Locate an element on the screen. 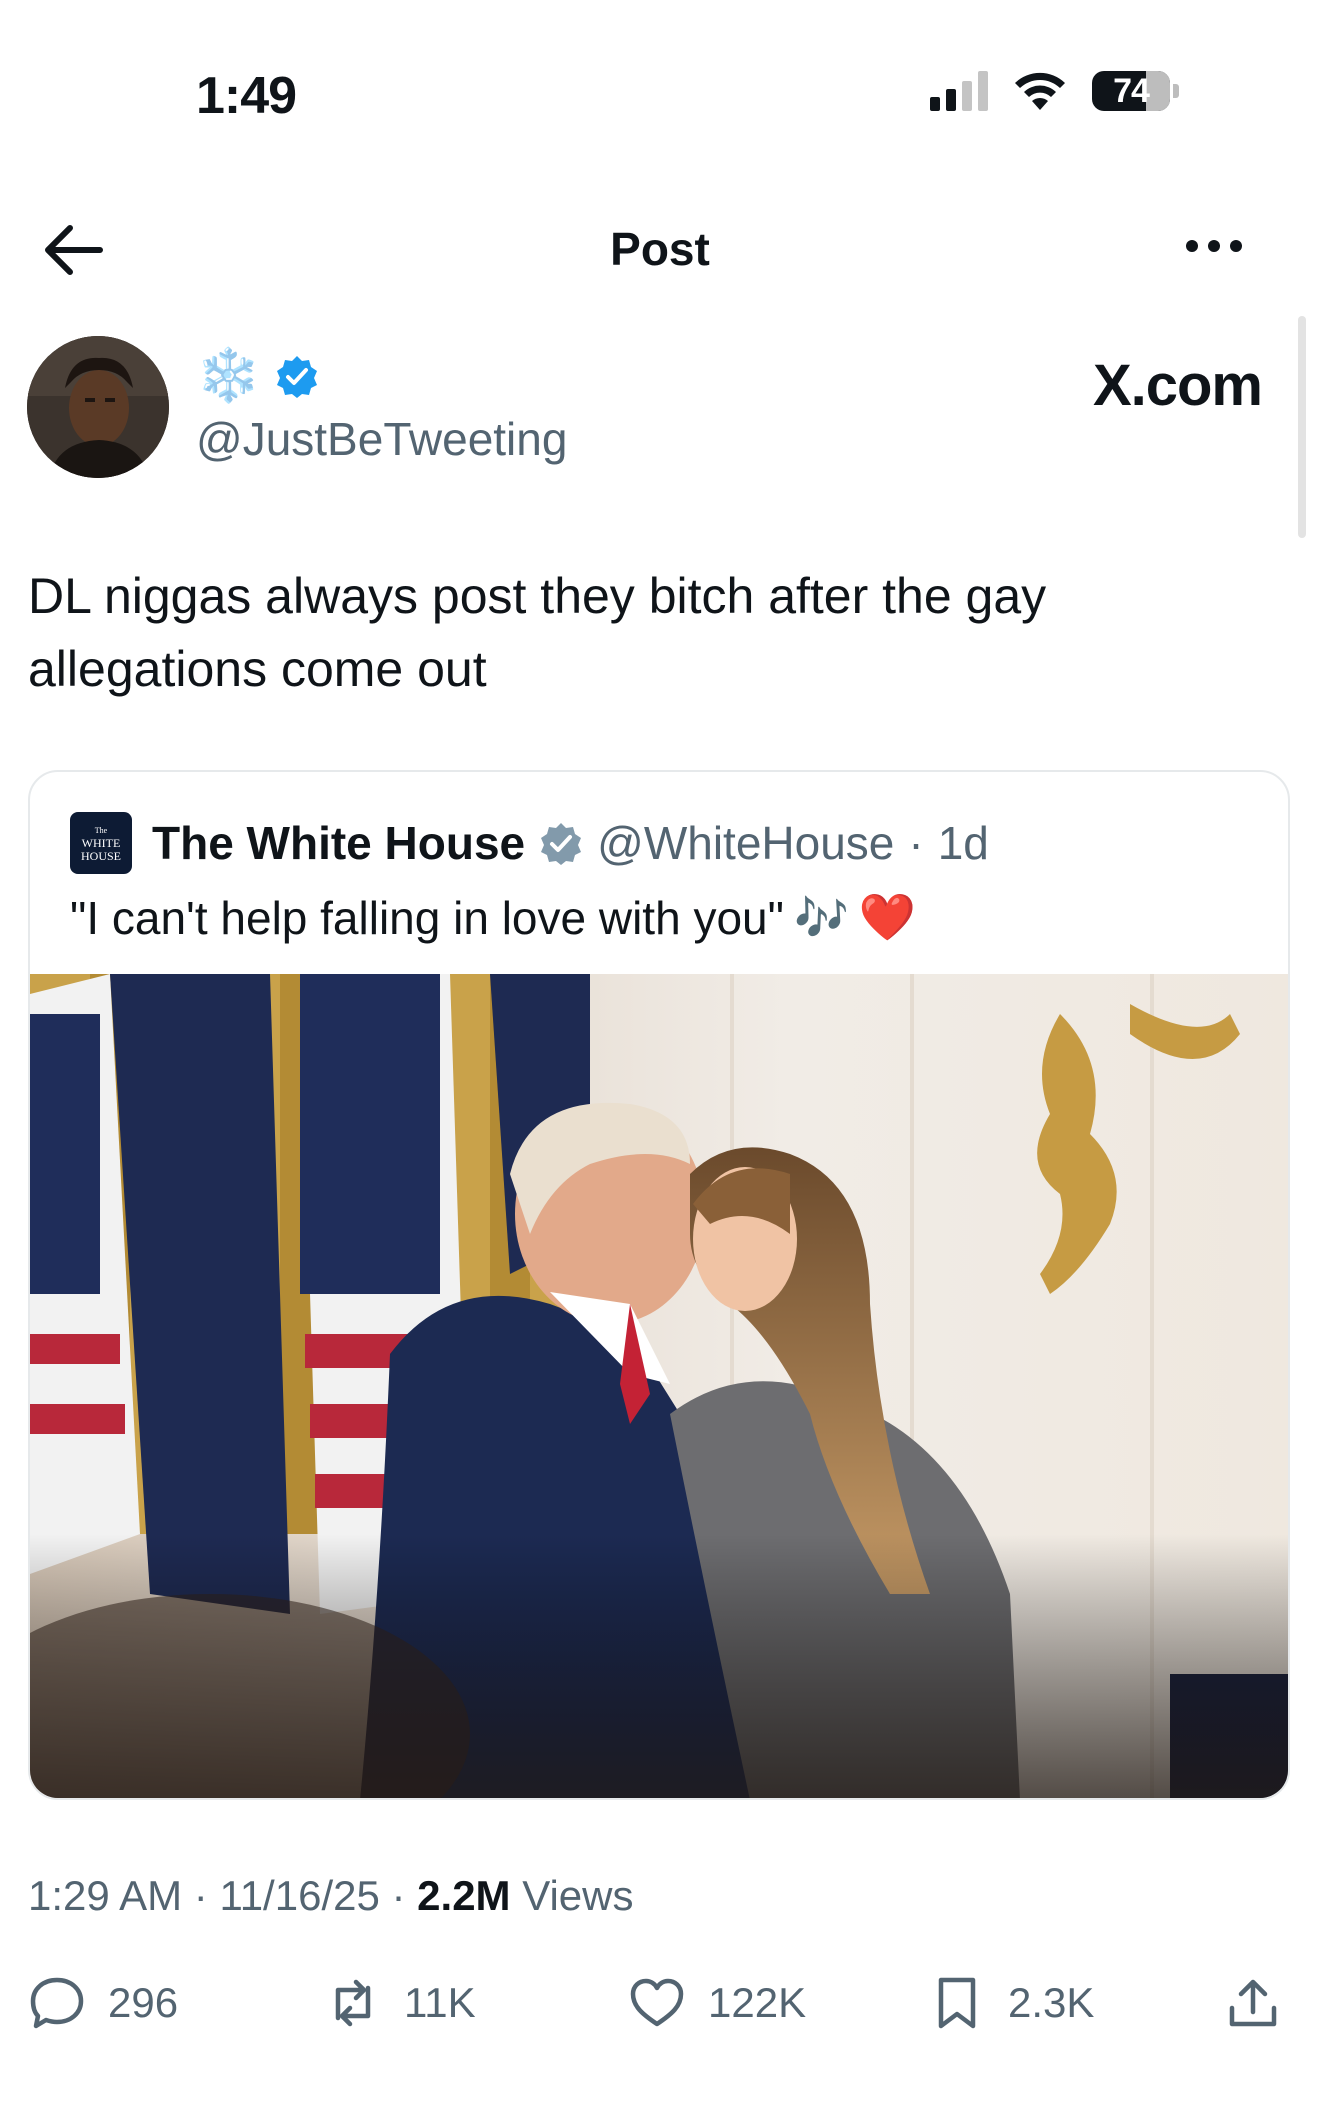 Image resolution: width=1320 pixels, height=2106 pixels. author-name-row: ❄️ is located at coordinates (257, 376).